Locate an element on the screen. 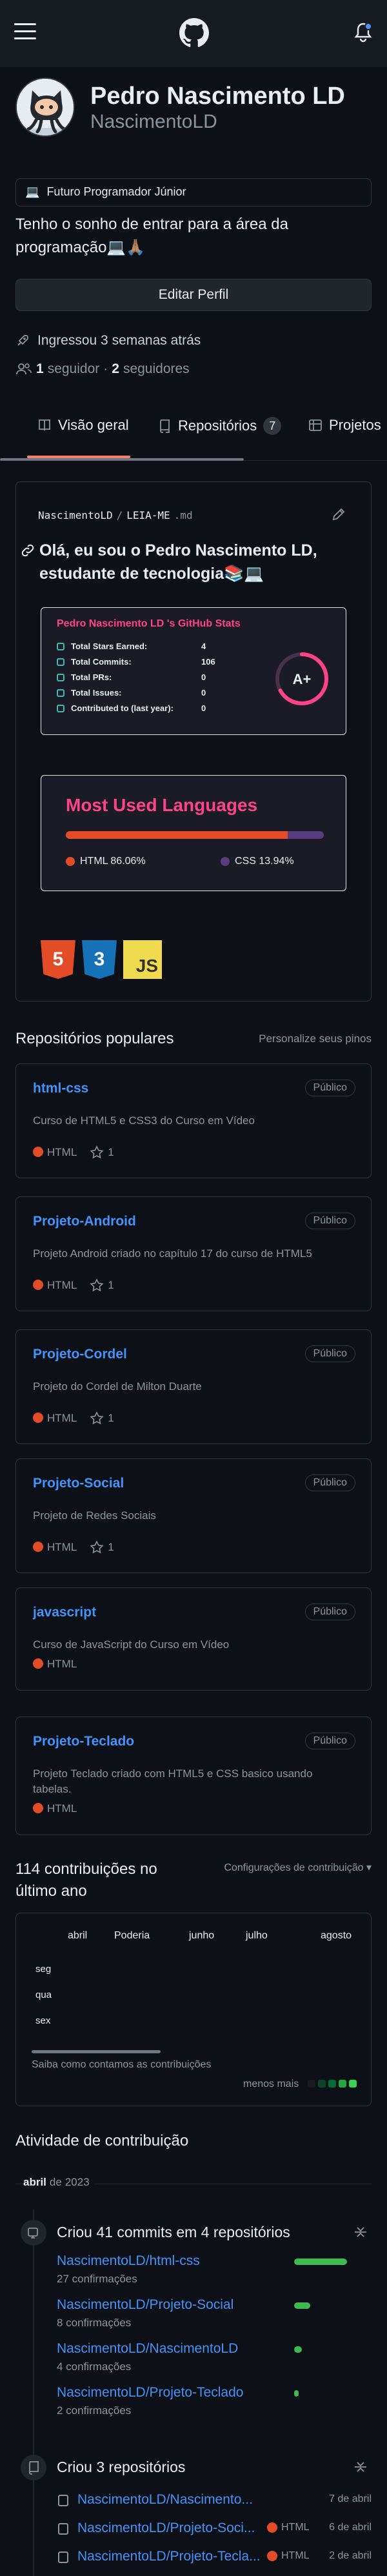 This screenshot has height=2576, width=387. commit-repo-link: NascimentoLD/html-css is located at coordinates (128, 2261).